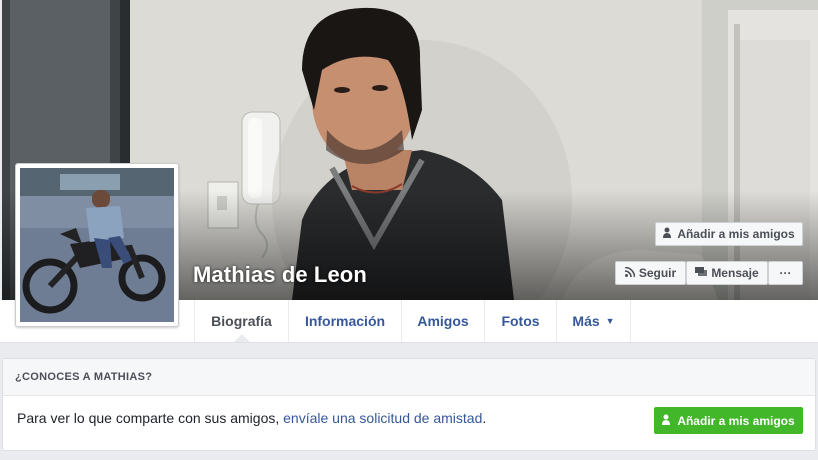  I want to click on profile-image, so click(97, 245).